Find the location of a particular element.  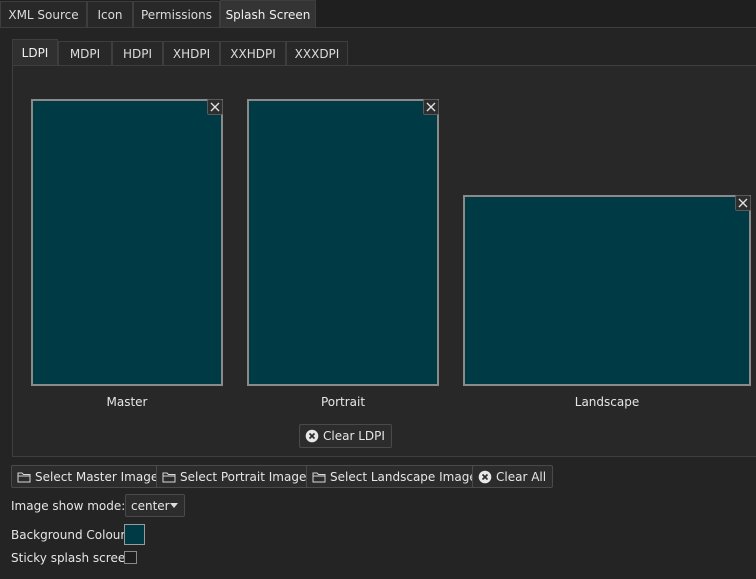

chevron-down-icon is located at coordinates (174, 505).